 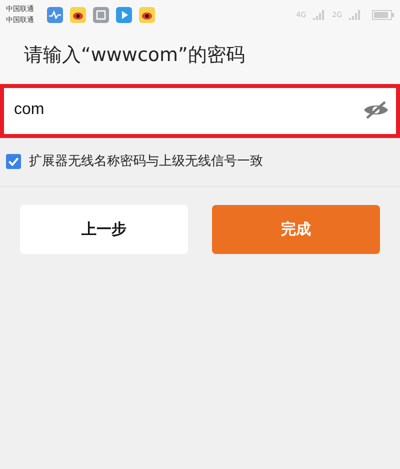 I want to click on eye-slash-icon, so click(x=376, y=110).